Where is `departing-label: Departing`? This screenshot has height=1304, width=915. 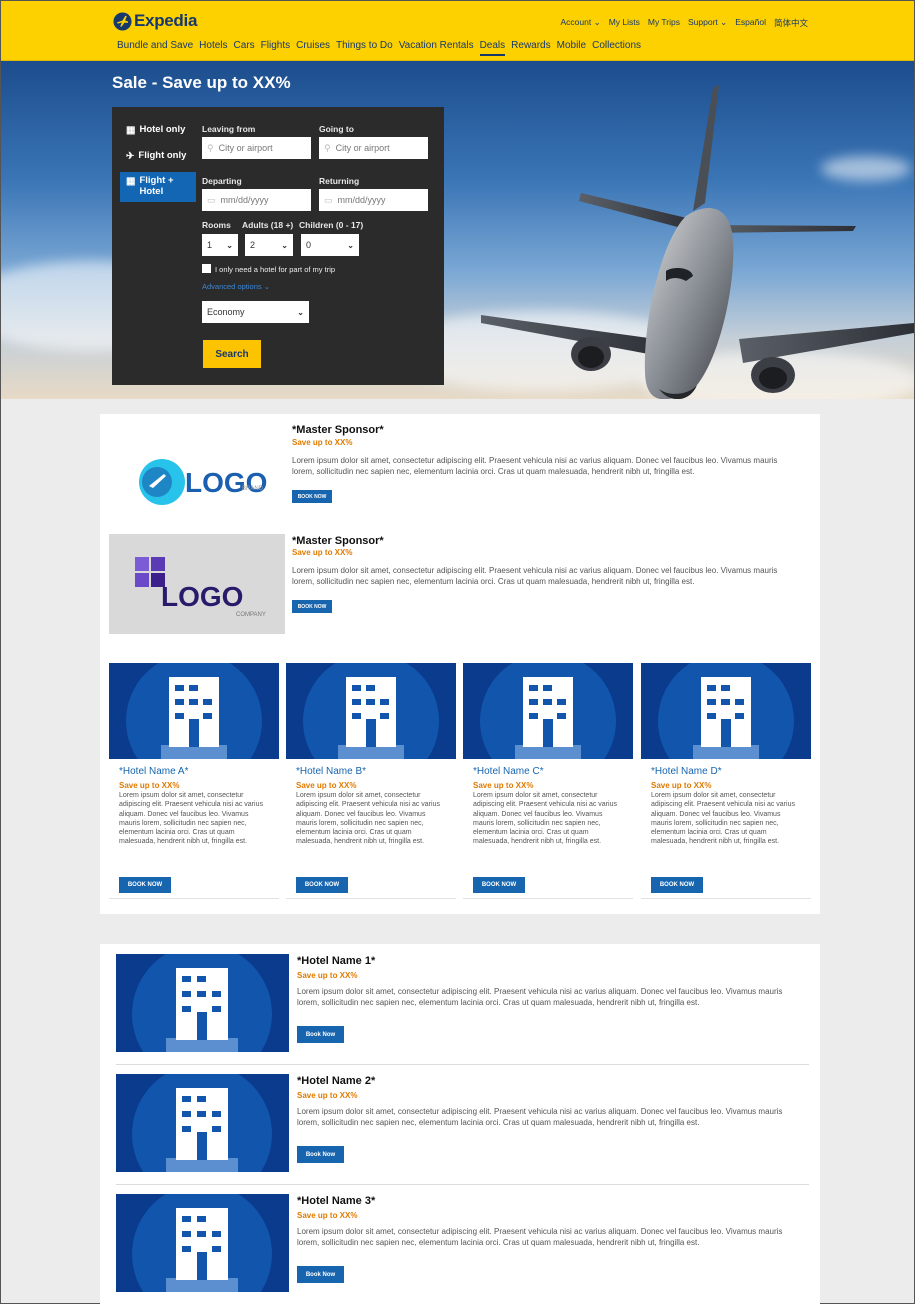
departing-label: Departing is located at coordinates (222, 181).